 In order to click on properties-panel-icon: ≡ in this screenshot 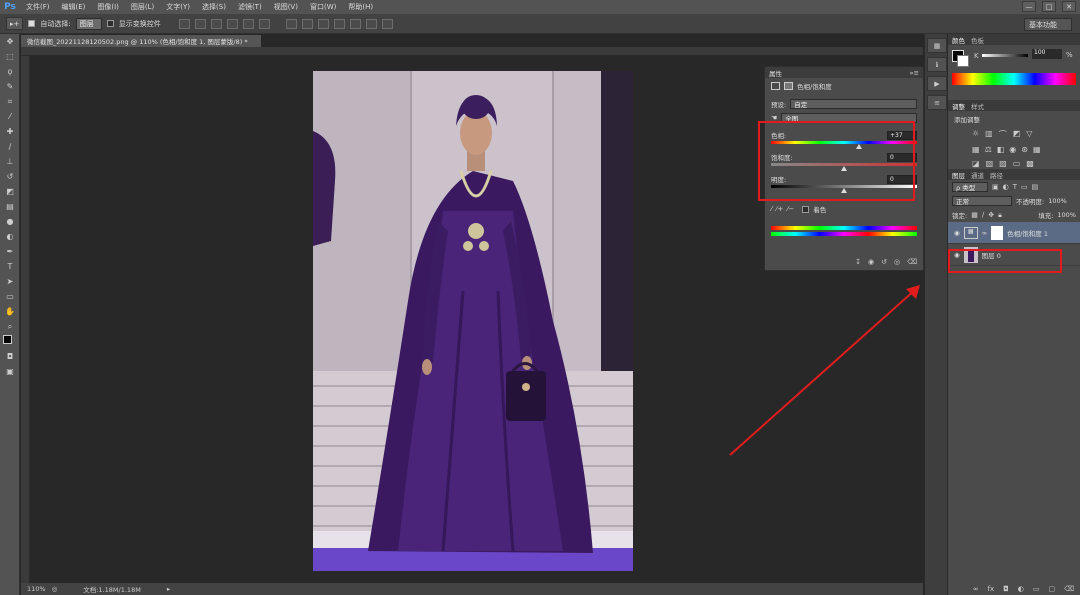, I will do `click(937, 102)`.